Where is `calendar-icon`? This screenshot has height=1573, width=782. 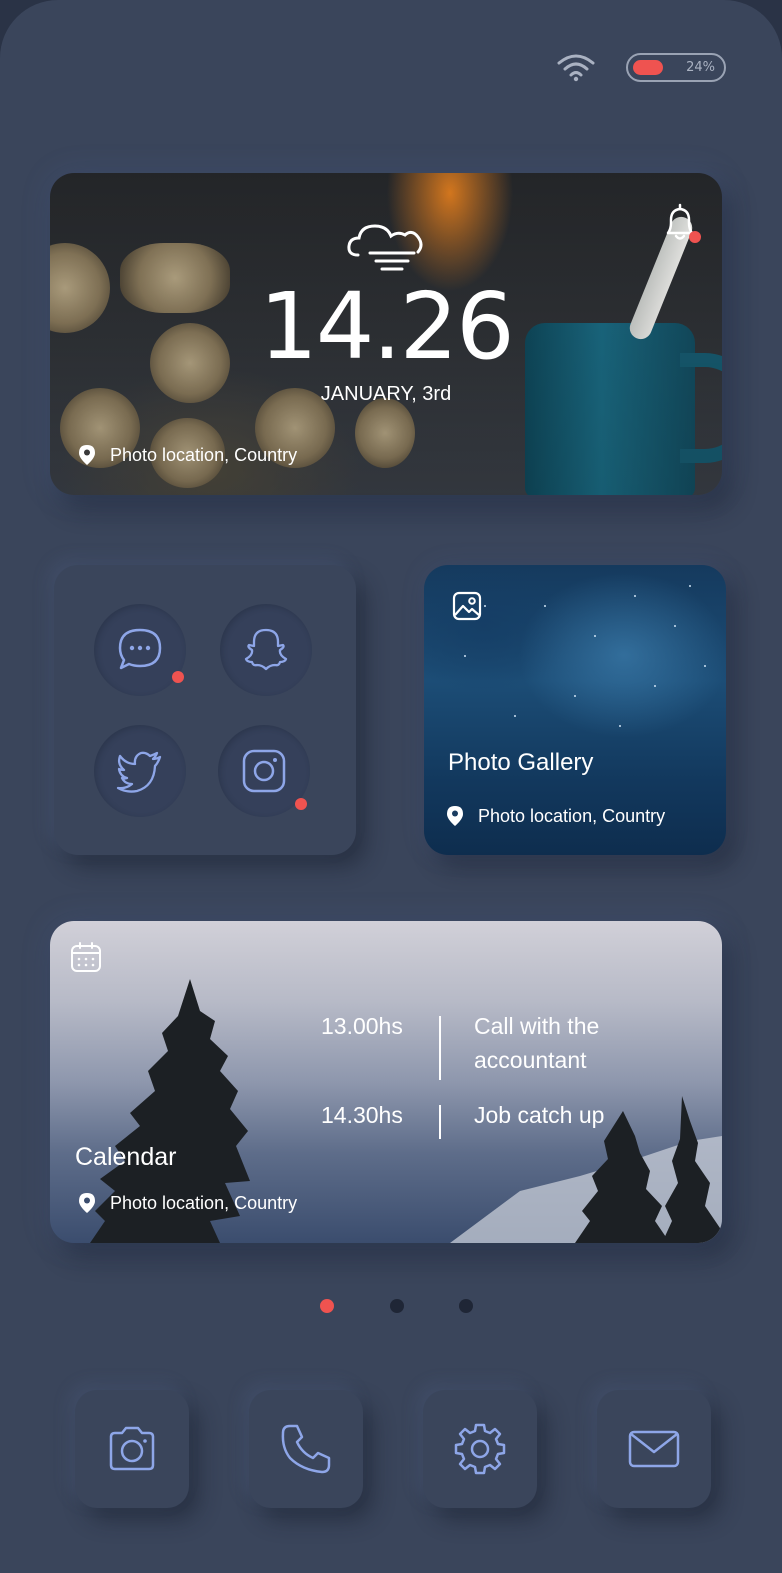 calendar-icon is located at coordinates (86, 957).